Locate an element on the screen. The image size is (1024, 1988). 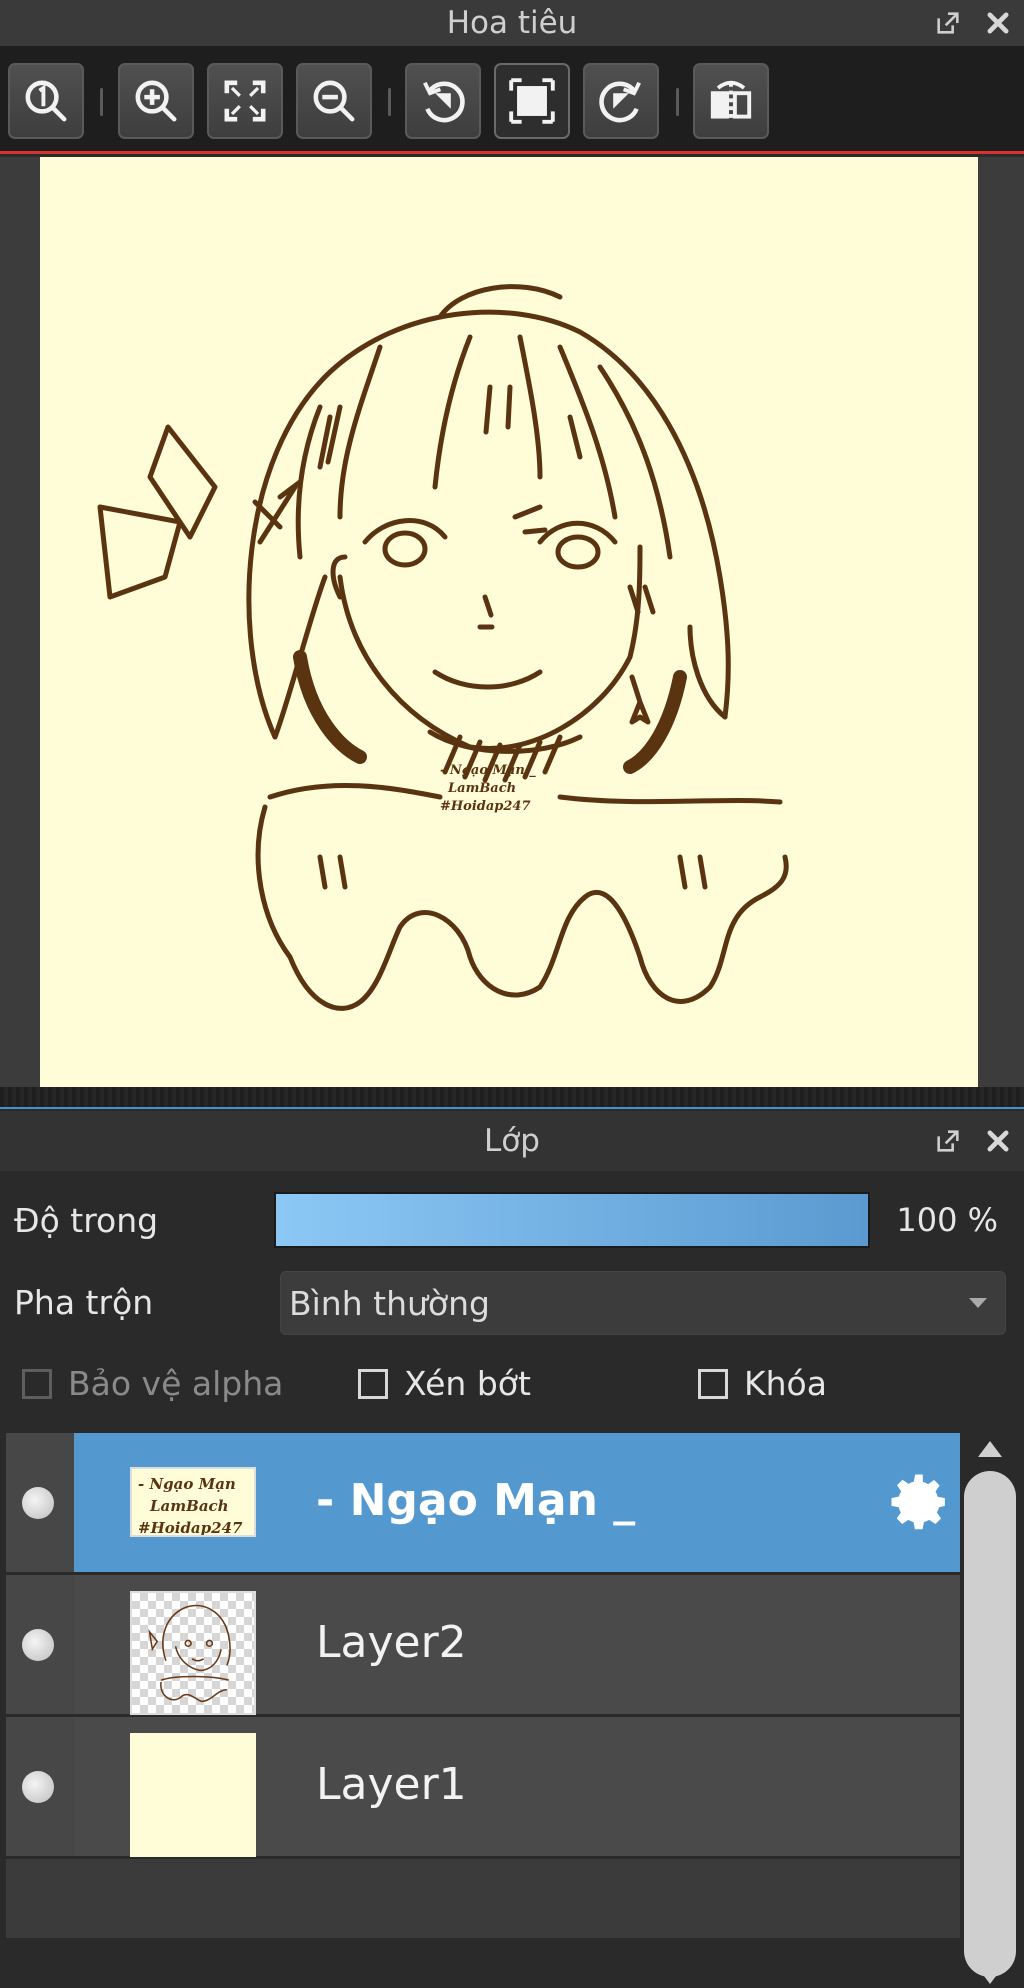
protect-alpha-label: Bảo vệ alpha is located at coordinates (176, 1383).